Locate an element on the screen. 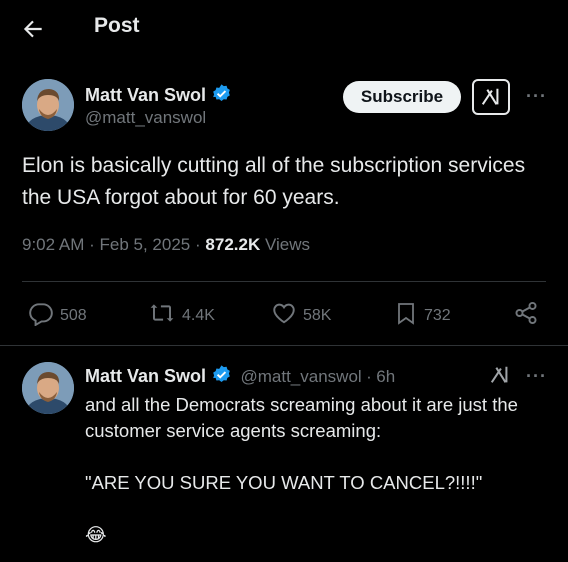  reply-author-handle: @matt_vanswol is located at coordinates (300, 376).